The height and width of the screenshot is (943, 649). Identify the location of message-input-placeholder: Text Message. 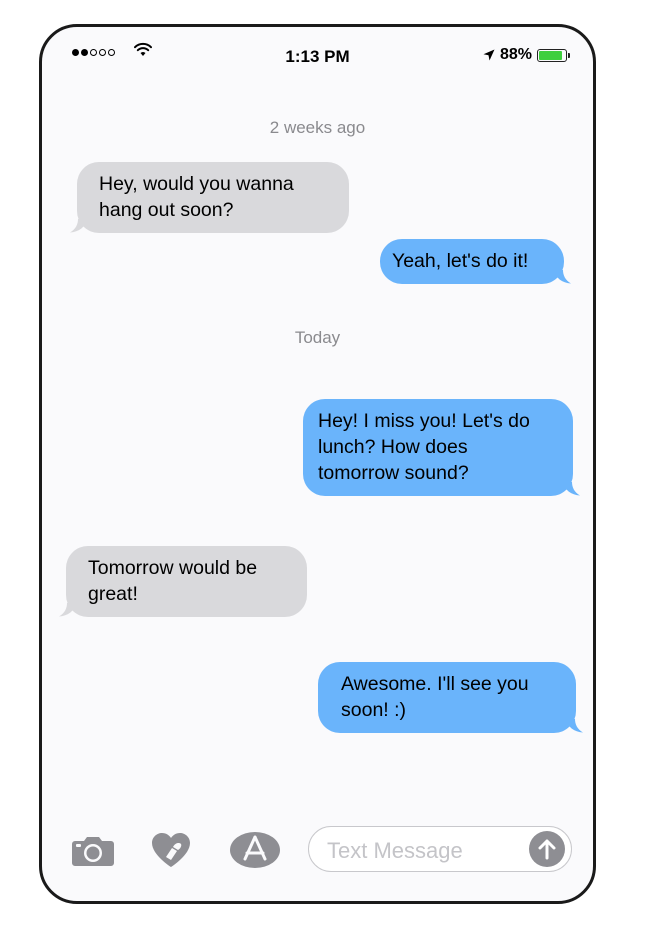
(395, 850).